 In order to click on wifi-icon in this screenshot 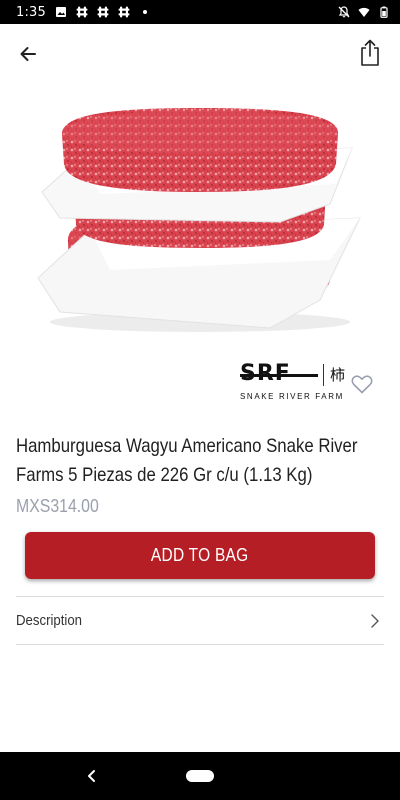, I will do `click(364, 12)`.